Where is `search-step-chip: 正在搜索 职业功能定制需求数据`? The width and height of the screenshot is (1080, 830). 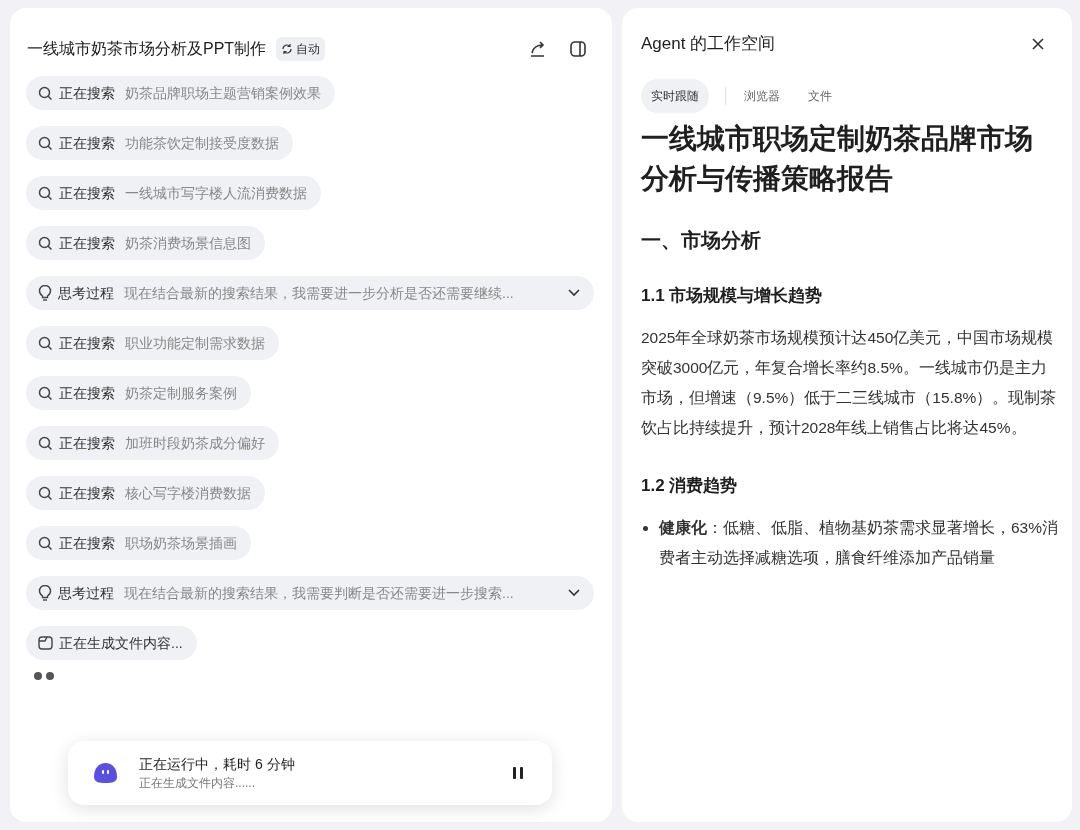
search-step-chip: 正在搜索 职业功能定制需求数据 is located at coordinates (152, 343).